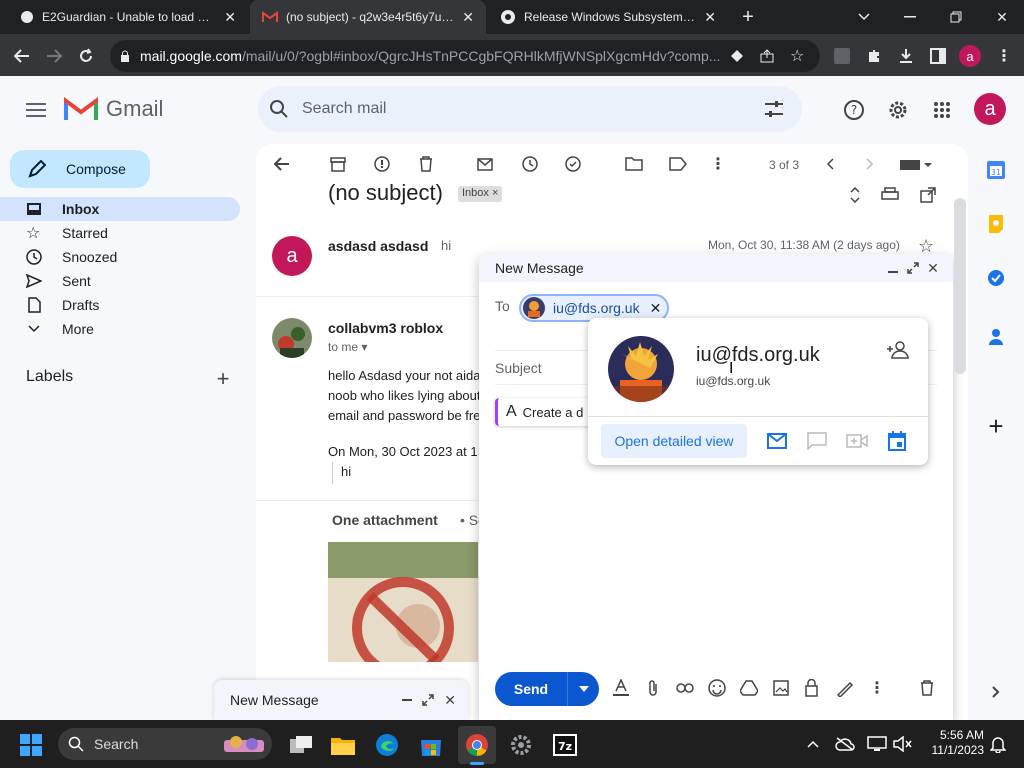 The height and width of the screenshot is (768, 1024). I want to click on puzzle-icon, so click(874, 56).